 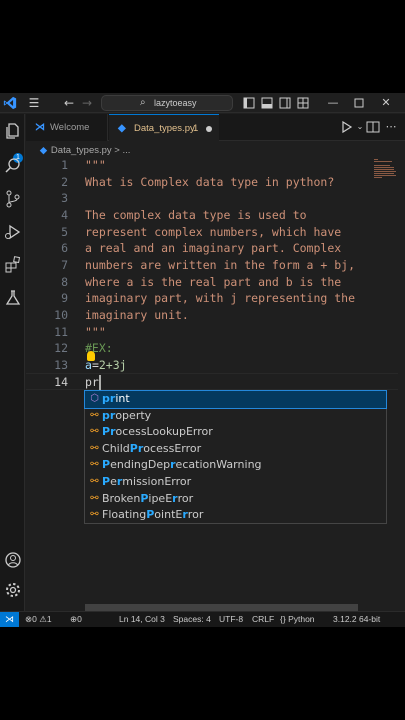 I want to click on lightbulb-icon, so click(x=91, y=356).